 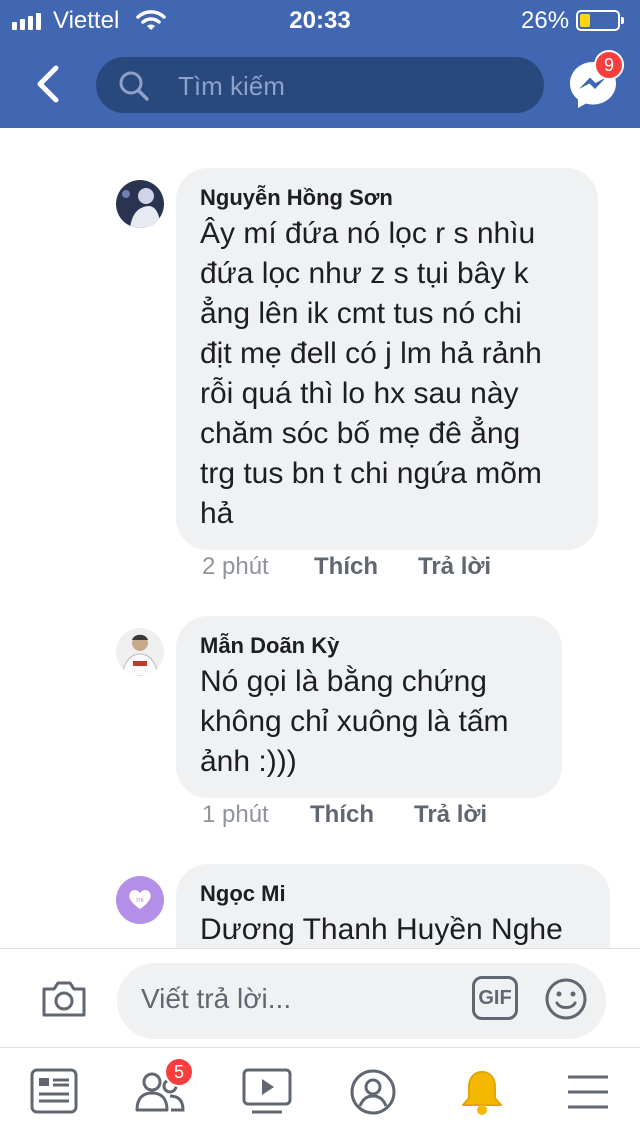 I want to click on news-feed-icon, so click(x=54, y=1091).